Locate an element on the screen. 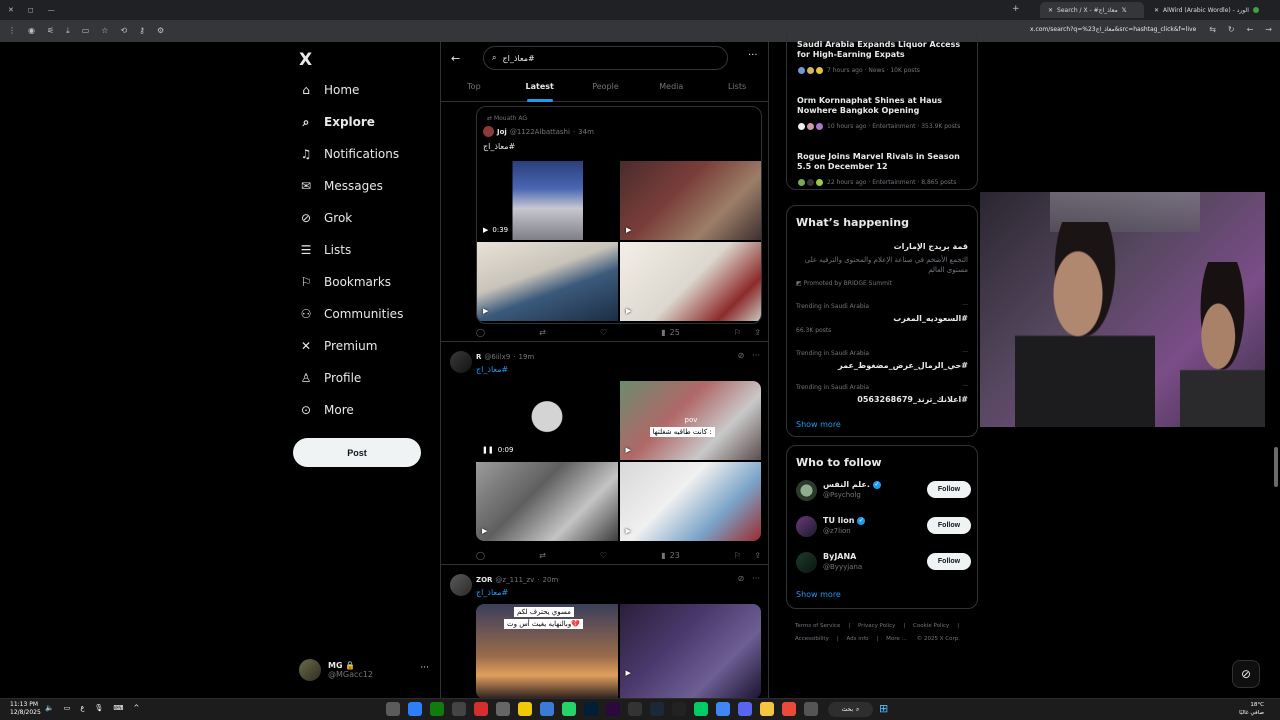  more-options-icon: ··· is located at coordinates (753, 55).